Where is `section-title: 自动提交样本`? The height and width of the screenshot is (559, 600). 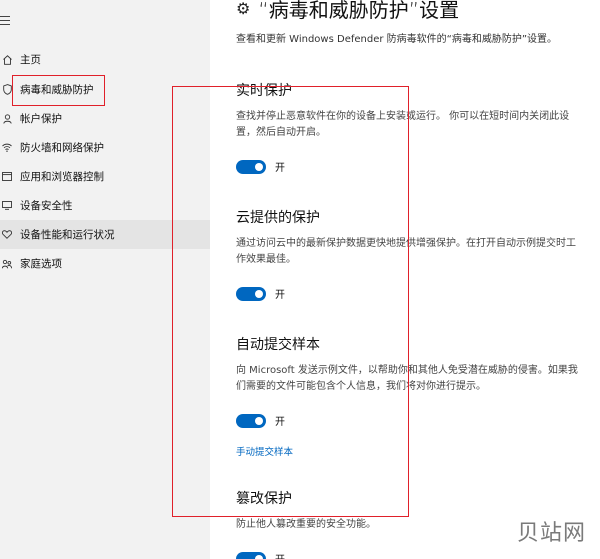
section-title: 自动提交样本 is located at coordinates (278, 345).